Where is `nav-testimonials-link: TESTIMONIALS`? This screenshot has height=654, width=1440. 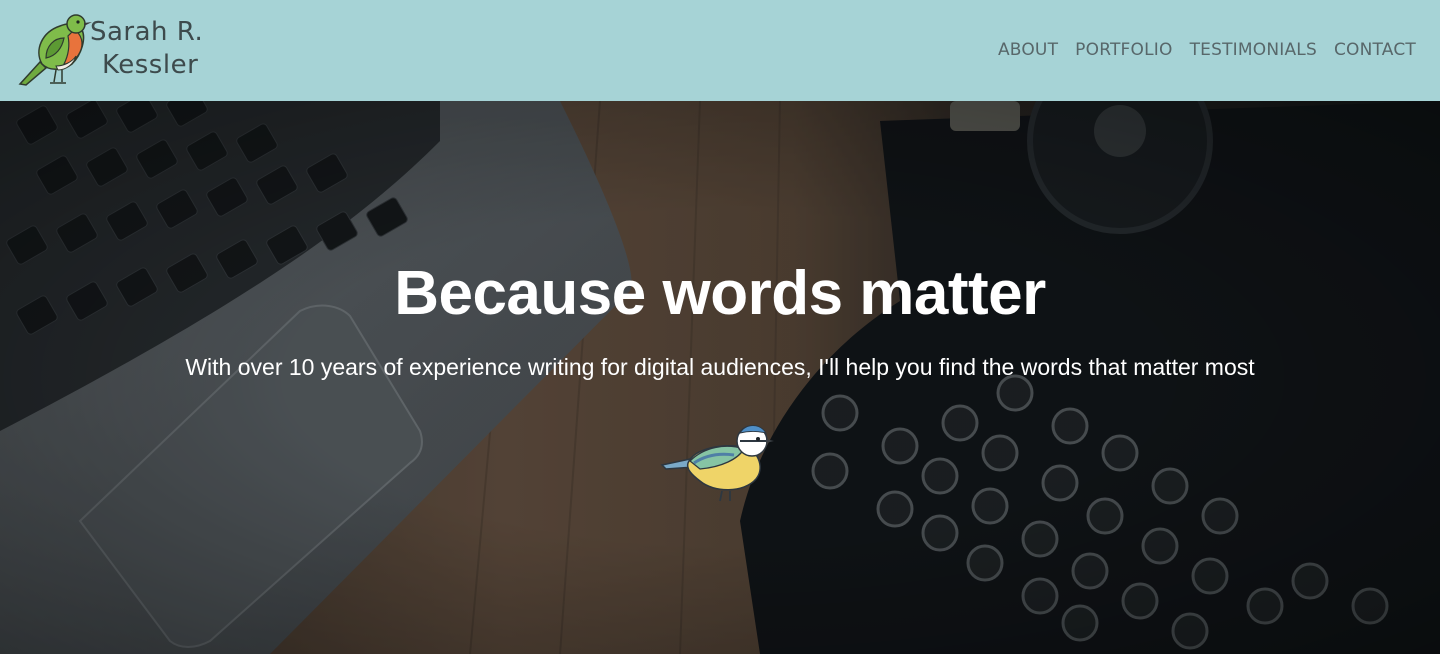
nav-testimonials-link: TESTIMONIALS is located at coordinates (1253, 50).